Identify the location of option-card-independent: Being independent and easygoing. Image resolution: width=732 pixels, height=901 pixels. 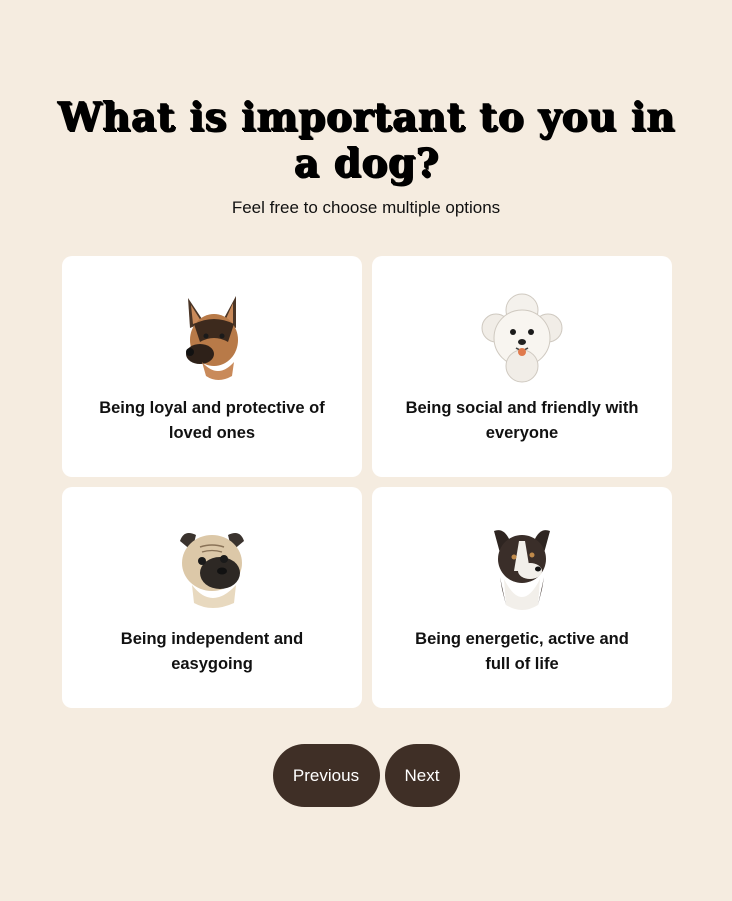
(212, 597).